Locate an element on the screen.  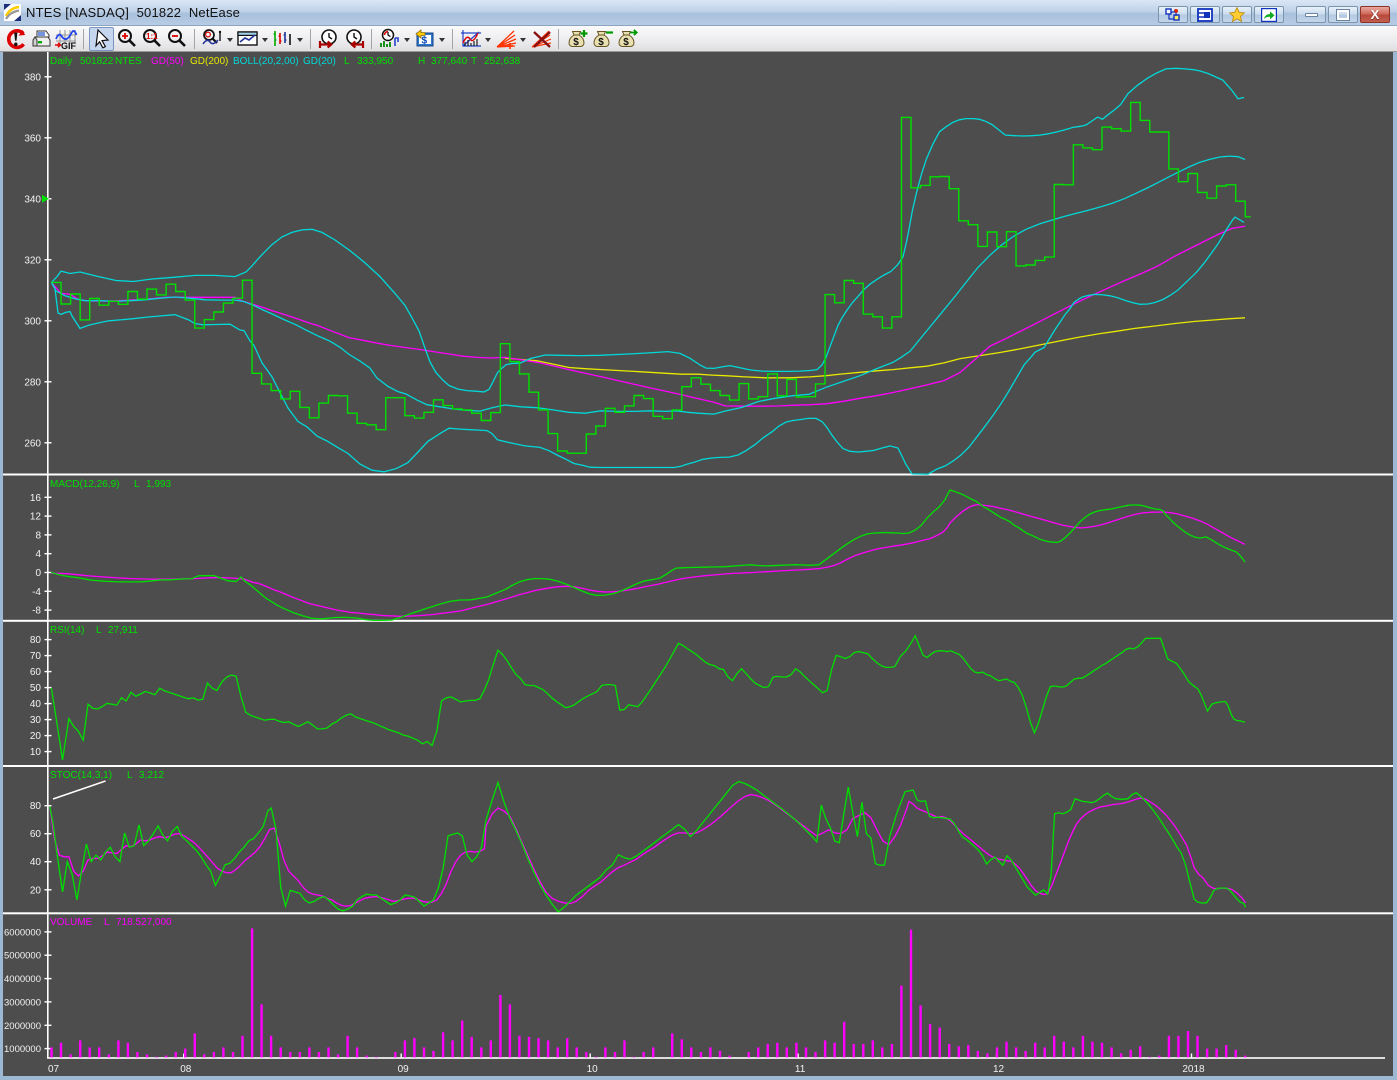
svg-text: 1:1 is located at coordinates (152, 36).